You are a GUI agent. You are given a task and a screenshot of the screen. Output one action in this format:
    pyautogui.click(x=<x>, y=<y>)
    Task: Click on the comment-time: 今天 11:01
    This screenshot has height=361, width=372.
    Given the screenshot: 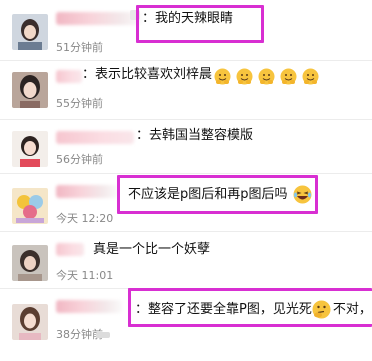 What is the action you would take?
    pyautogui.click(x=85, y=275)
    